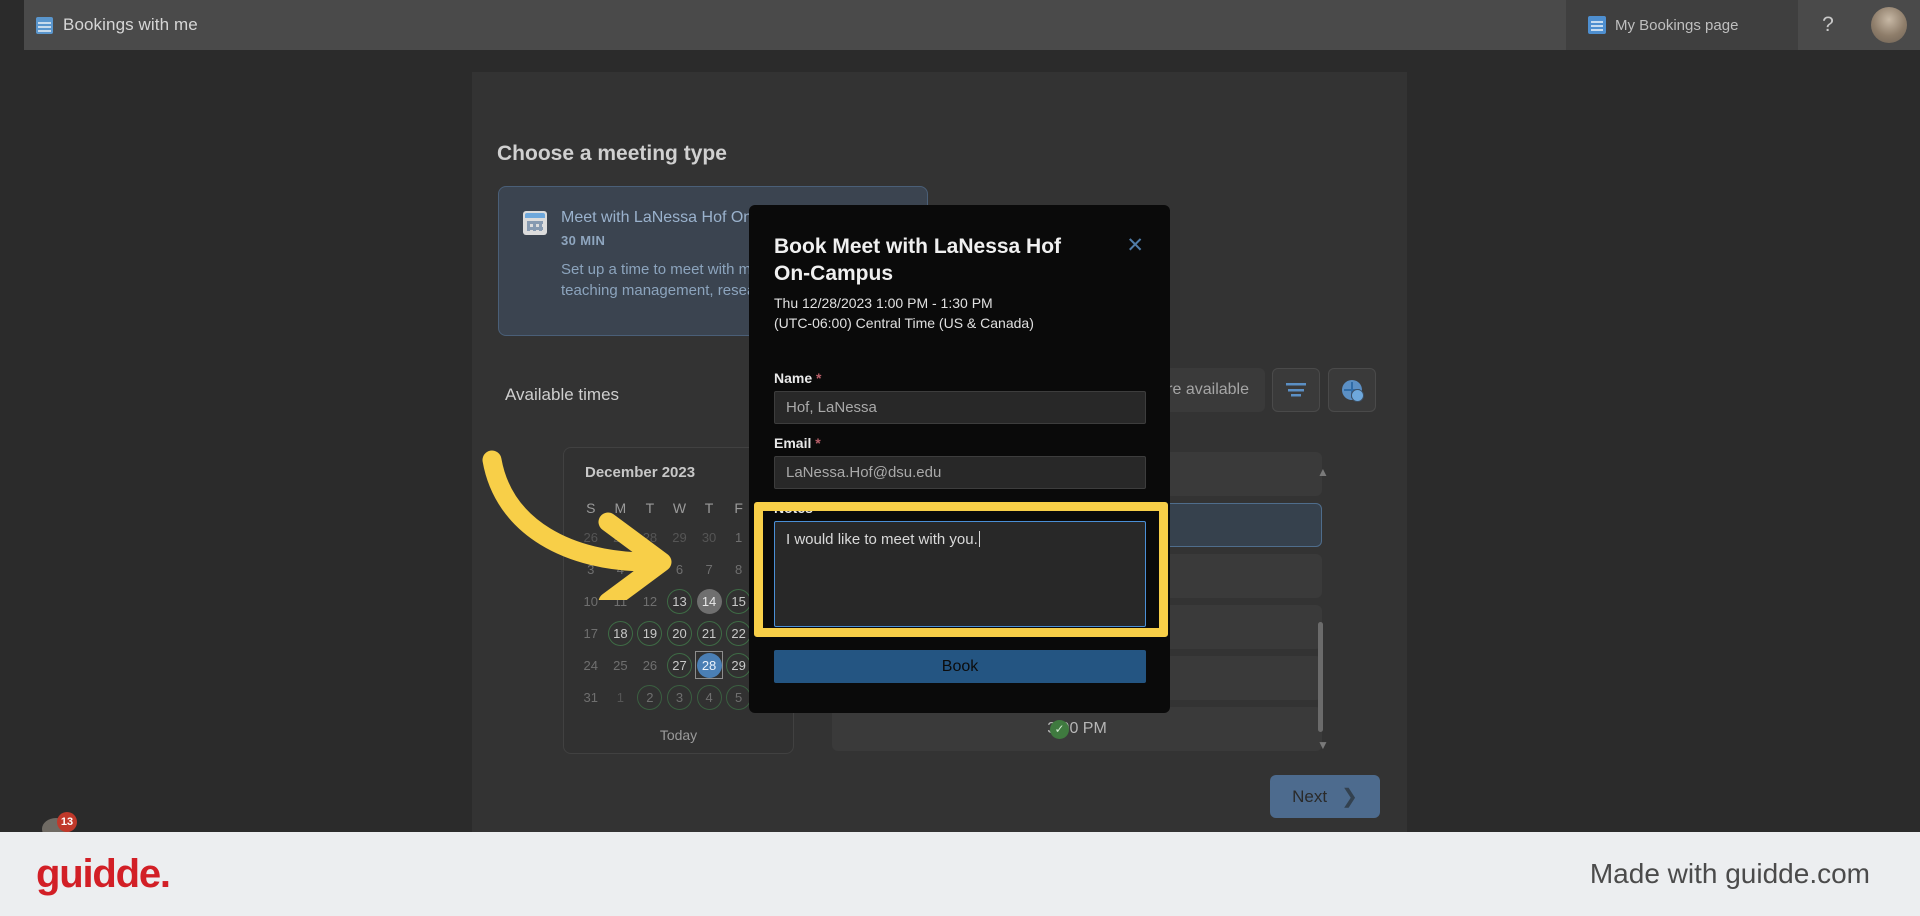  I want to click on calendar-day-number: 18, so click(620, 633).